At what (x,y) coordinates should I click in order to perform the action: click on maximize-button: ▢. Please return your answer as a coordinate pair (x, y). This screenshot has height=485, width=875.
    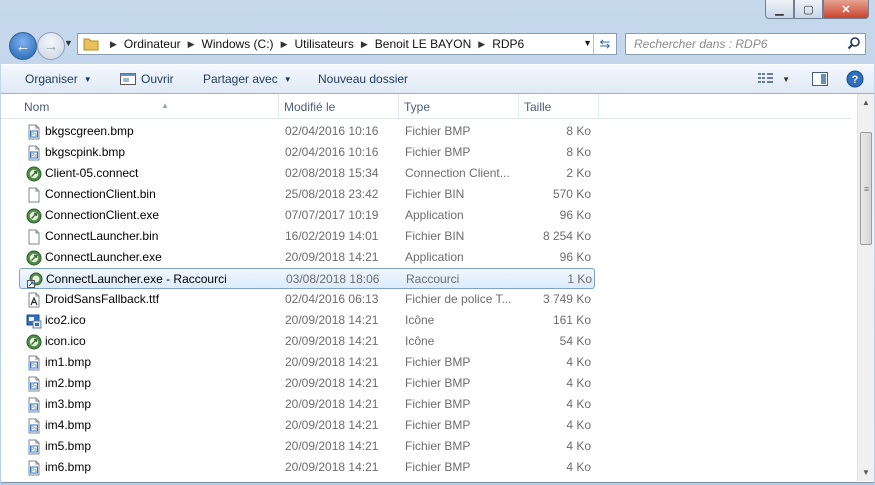
    Looking at the image, I should click on (808, 9).